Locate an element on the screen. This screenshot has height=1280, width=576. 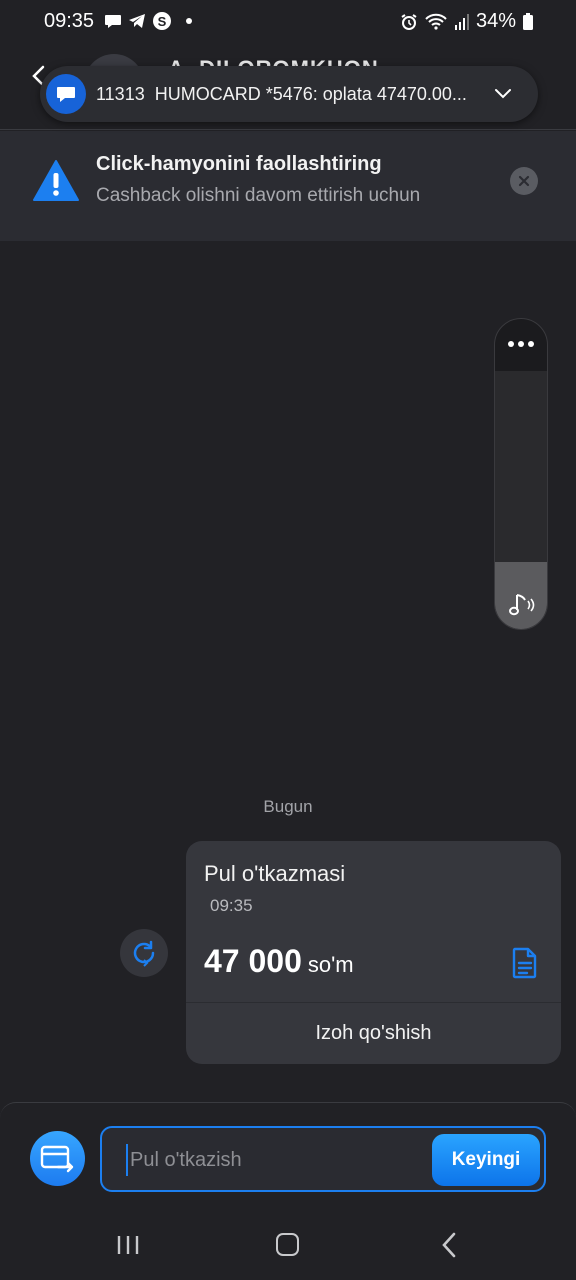
notification-sender: 11313 is located at coordinates (120, 93).